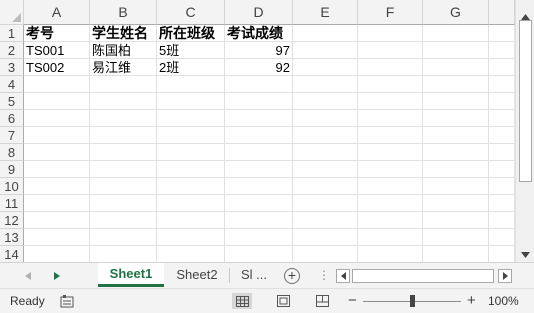  What do you see at coordinates (390, 12) in the screenshot?
I see `column-header-f: F` at bounding box center [390, 12].